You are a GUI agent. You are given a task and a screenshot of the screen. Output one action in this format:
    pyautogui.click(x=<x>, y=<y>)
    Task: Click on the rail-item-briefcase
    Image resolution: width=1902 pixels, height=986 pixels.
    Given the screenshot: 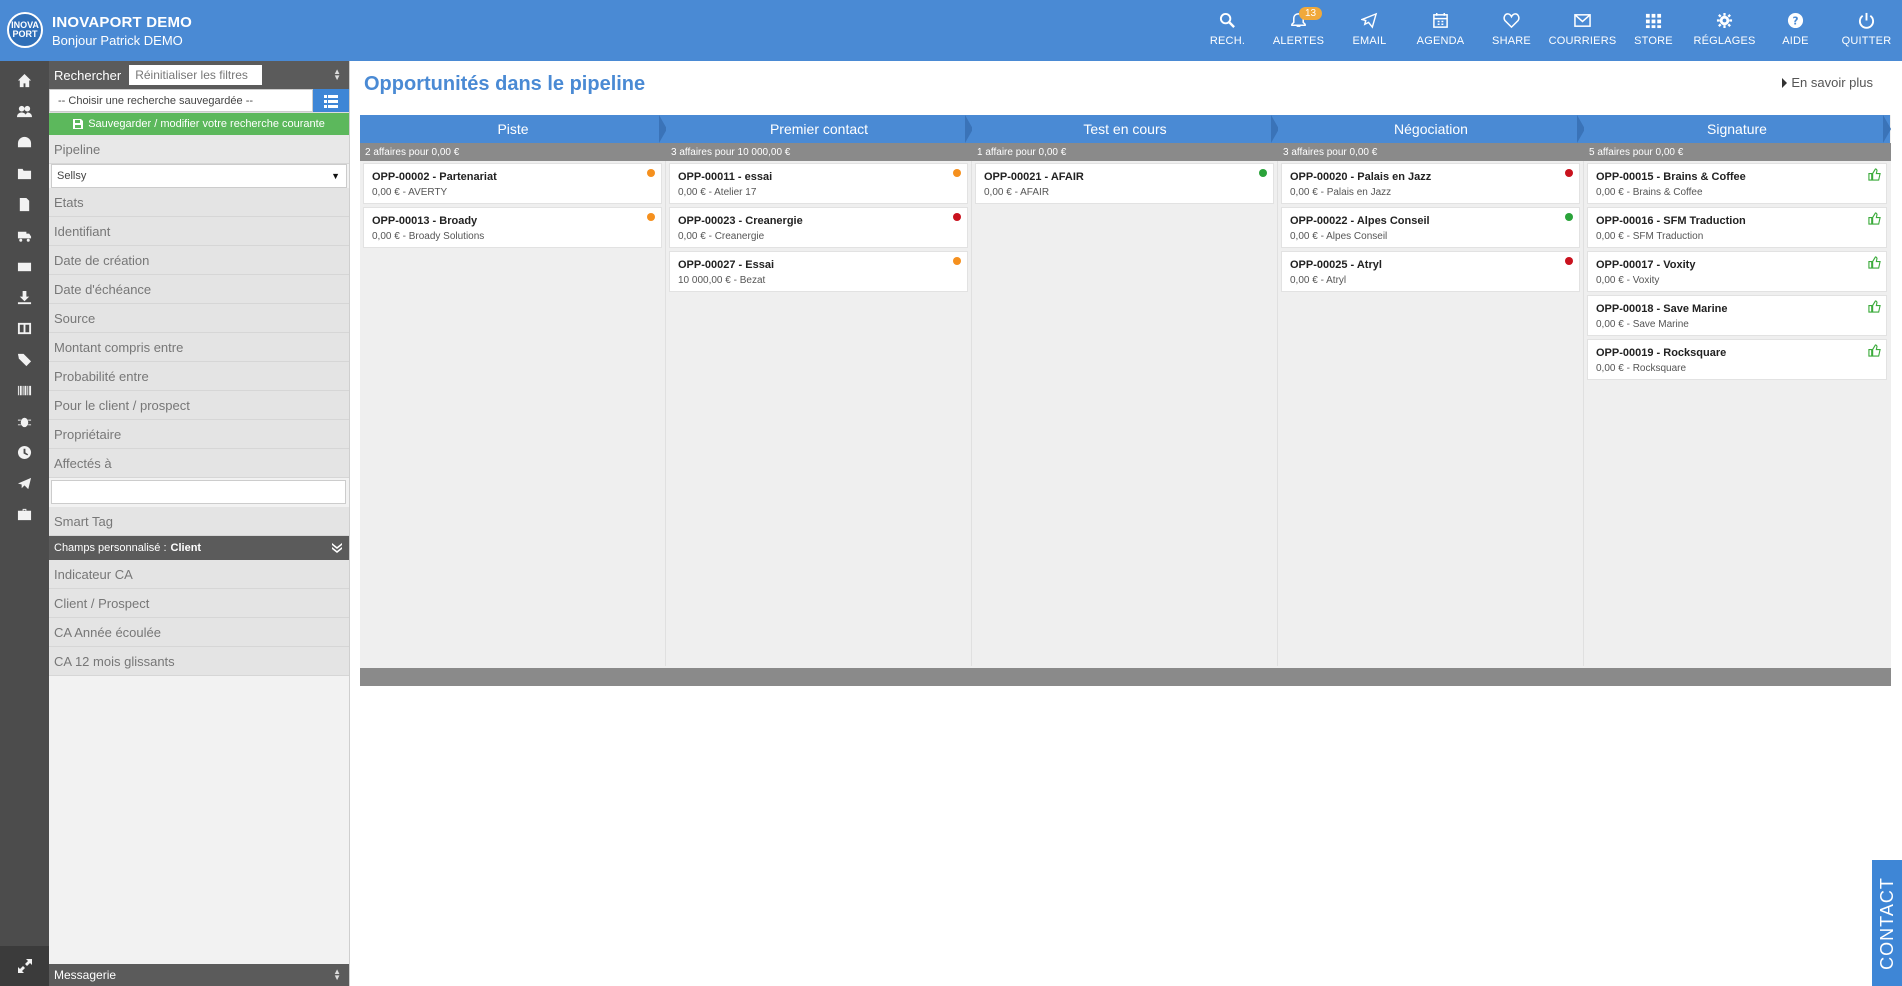 What is the action you would take?
    pyautogui.click(x=24, y=514)
    